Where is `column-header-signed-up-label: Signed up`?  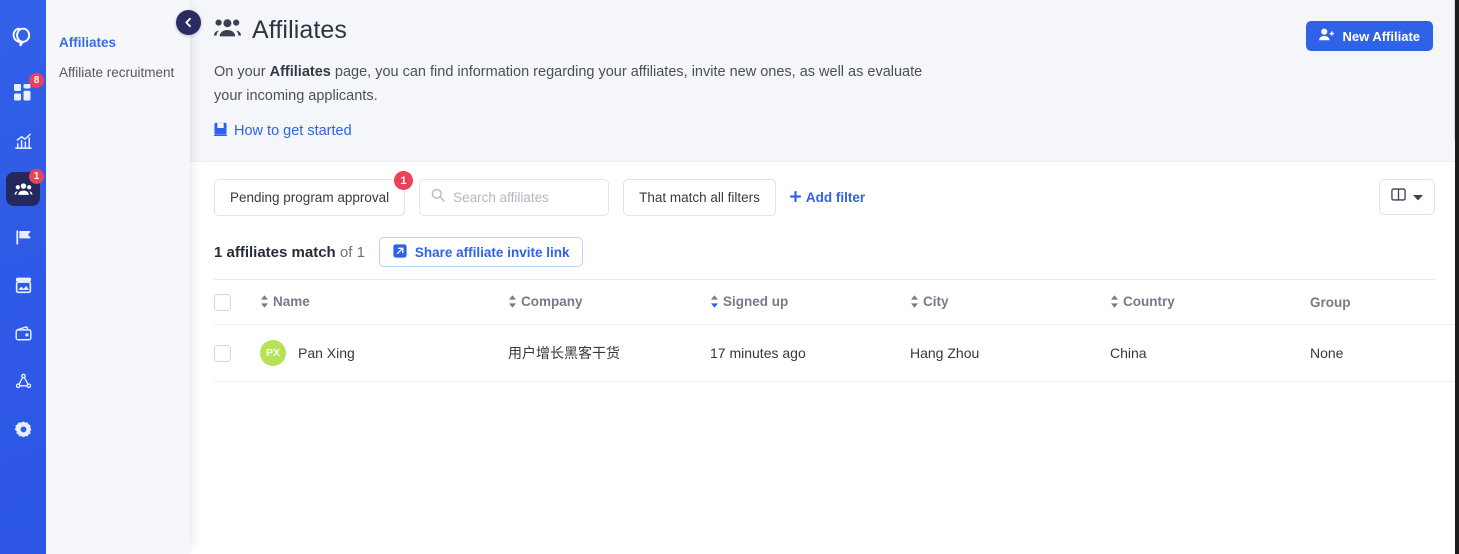 column-header-signed-up-label: Signed up is located at coordinates (756, 302).